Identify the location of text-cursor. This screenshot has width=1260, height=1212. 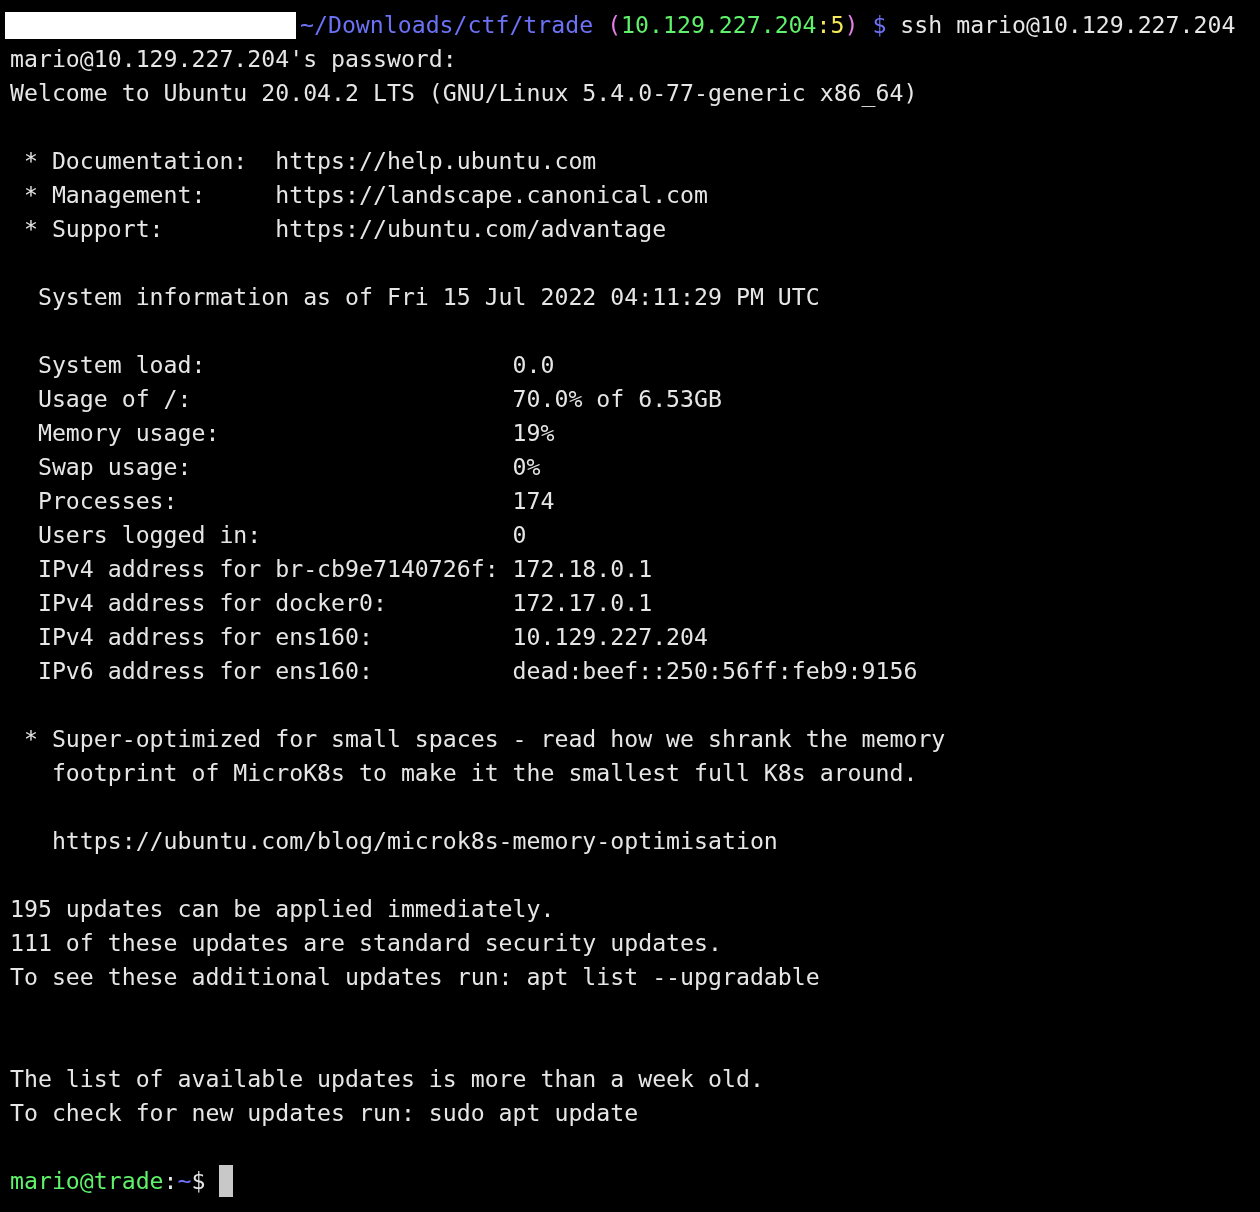
(226, 1181).